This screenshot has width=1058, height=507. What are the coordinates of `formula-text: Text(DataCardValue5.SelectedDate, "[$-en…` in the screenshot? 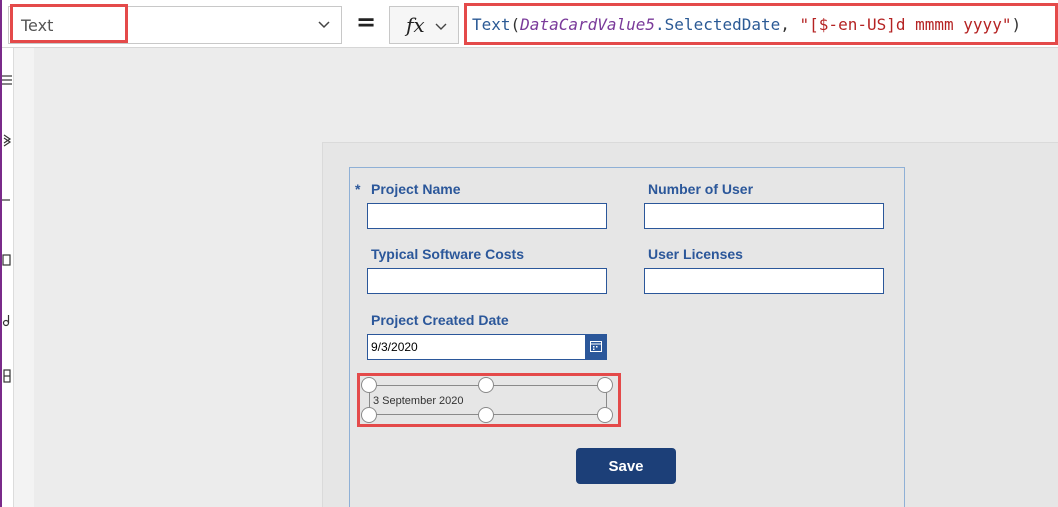 It's located at (746, 24).